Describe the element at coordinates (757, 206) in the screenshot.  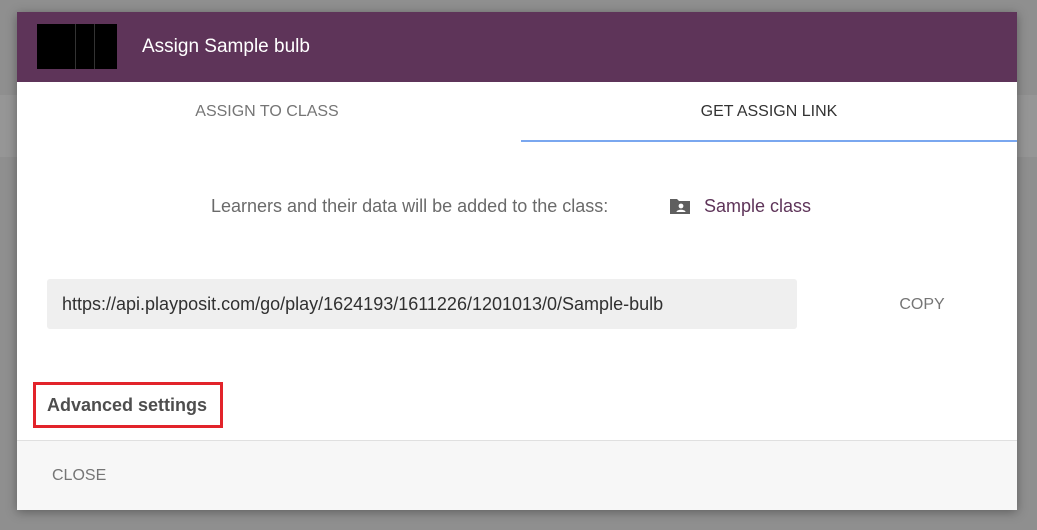
I see `class-name-link: Sample class` at that location.